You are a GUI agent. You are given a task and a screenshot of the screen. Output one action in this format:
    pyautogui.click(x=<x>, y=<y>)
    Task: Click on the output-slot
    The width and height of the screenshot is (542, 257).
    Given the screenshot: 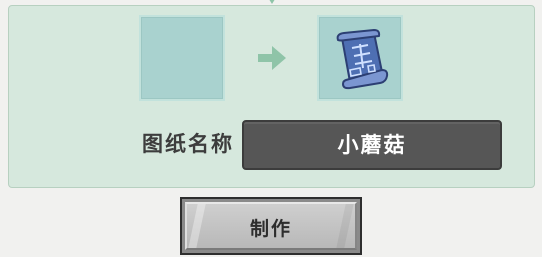 What is the action you would take?
    pyautogui.click(x=360, y=58)
    